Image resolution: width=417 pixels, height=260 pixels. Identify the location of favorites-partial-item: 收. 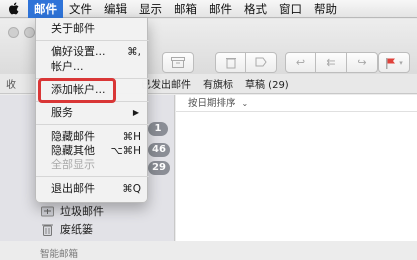
(11, 83).